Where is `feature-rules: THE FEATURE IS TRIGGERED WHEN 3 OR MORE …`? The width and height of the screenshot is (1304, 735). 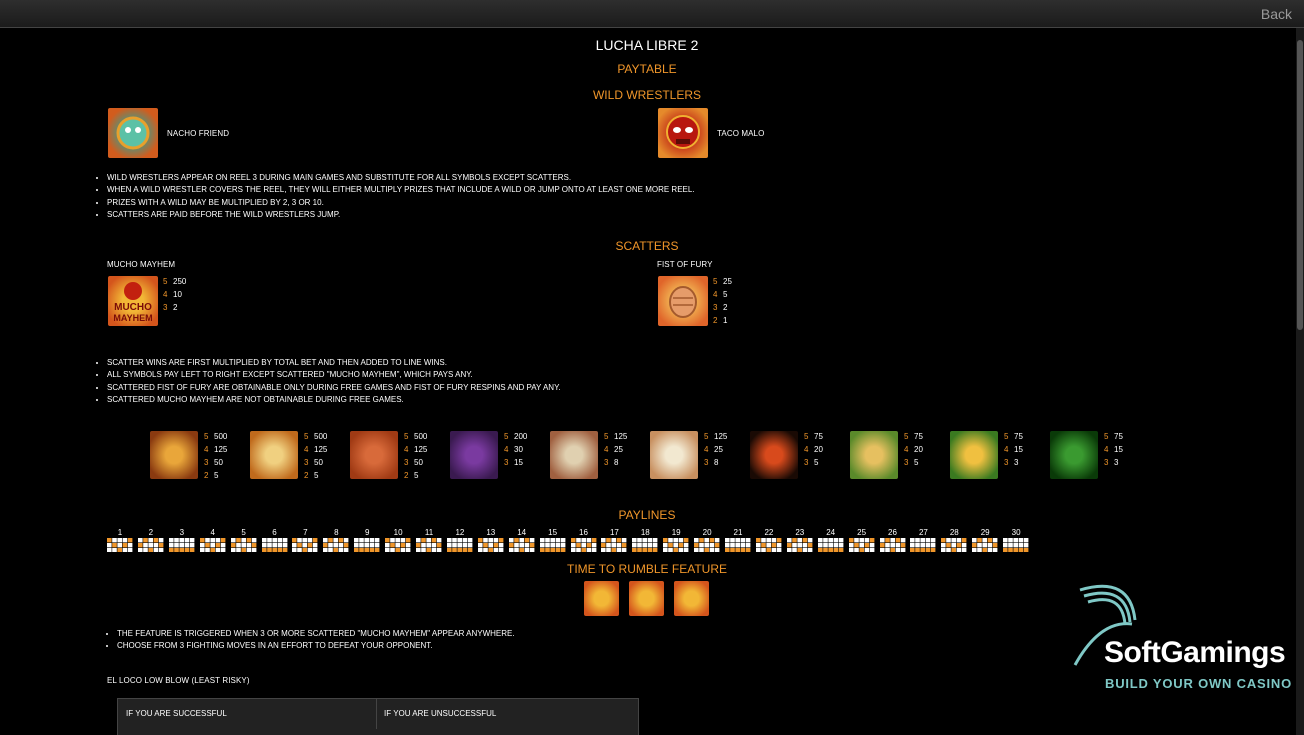
feature-rules: THE FEATURE IS TRIGGERED WHEN 3 OR MORE … is located at coordinates (553, 641).